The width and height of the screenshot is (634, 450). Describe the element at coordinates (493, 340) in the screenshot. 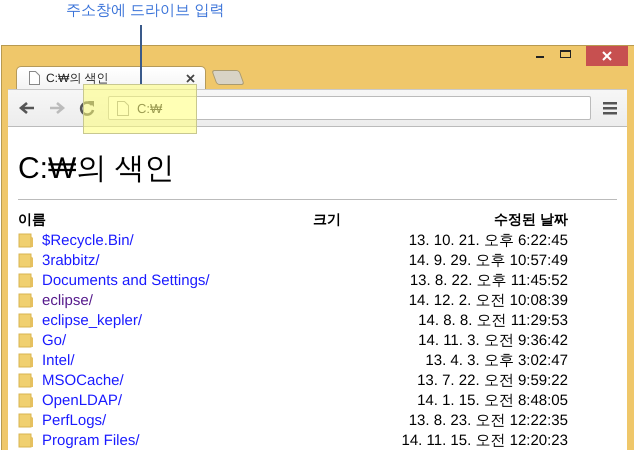

I see `modified-date: 14. 11. 3. 오전 9:36:42` at that location.